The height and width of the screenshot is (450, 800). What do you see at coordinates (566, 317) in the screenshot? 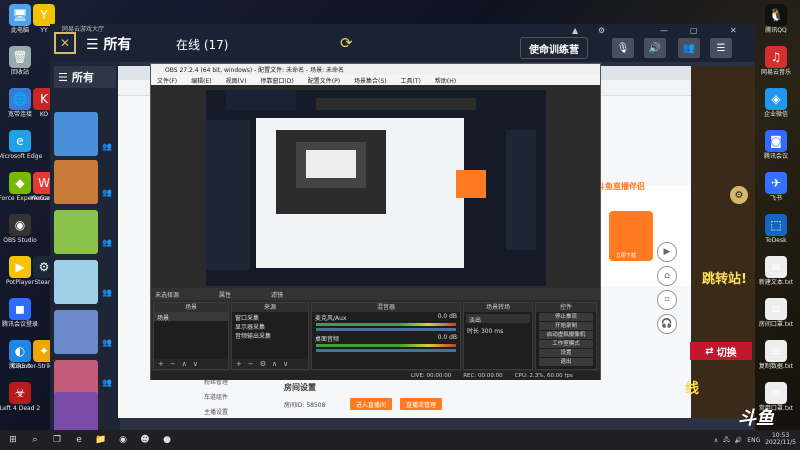
I see `stop-stream-button: 停止推流` at bounding box center [566, 317].